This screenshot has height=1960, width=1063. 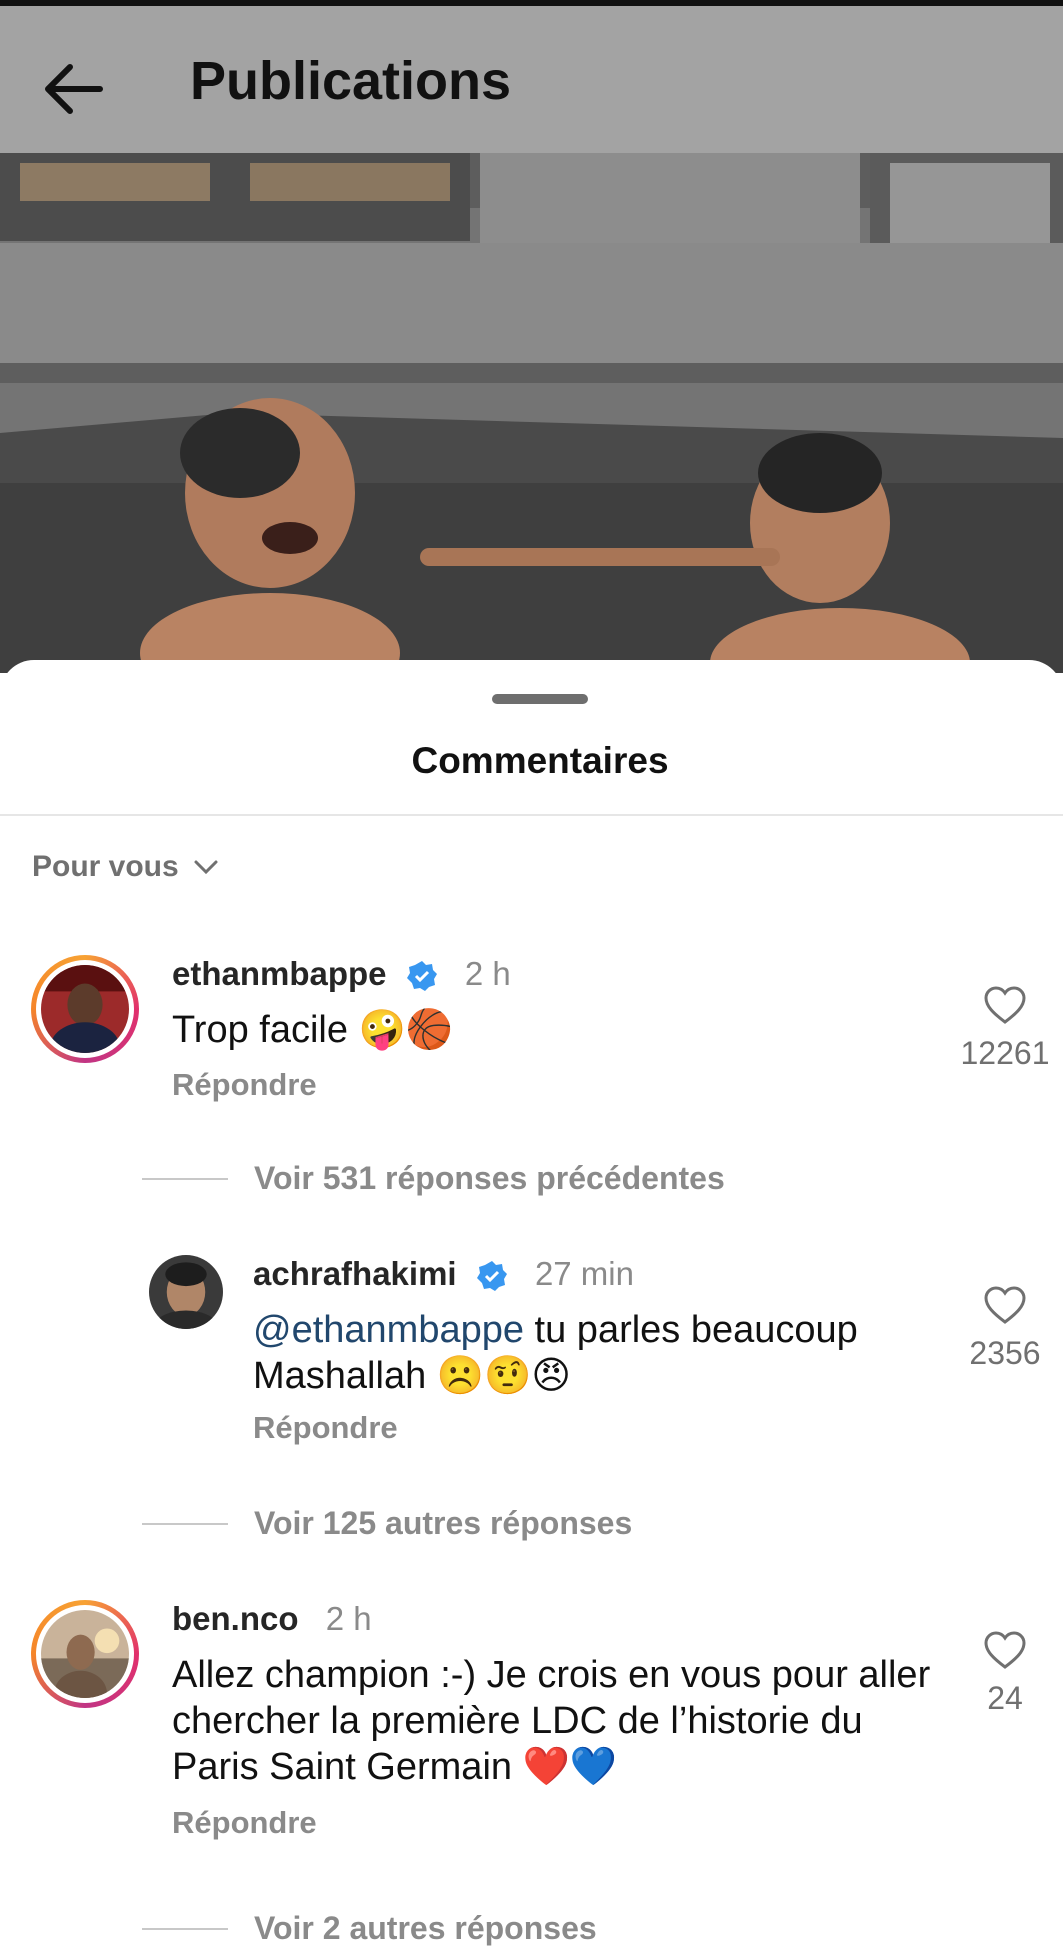 What do you see at coordinates (388, 1330) in the screenshot?
I see `mention-link: @ethanmbappe` at bounding box center [388, 1330].